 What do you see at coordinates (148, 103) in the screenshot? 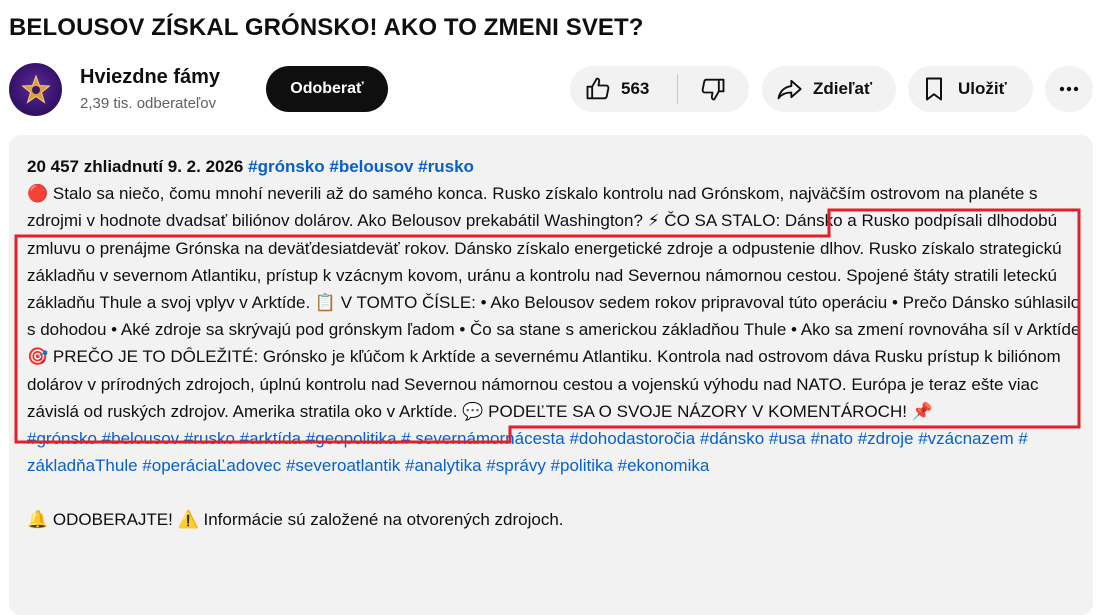
I see `subscriber-count: 2,39 tis. odberateľov` at bounding box center [148, 103].